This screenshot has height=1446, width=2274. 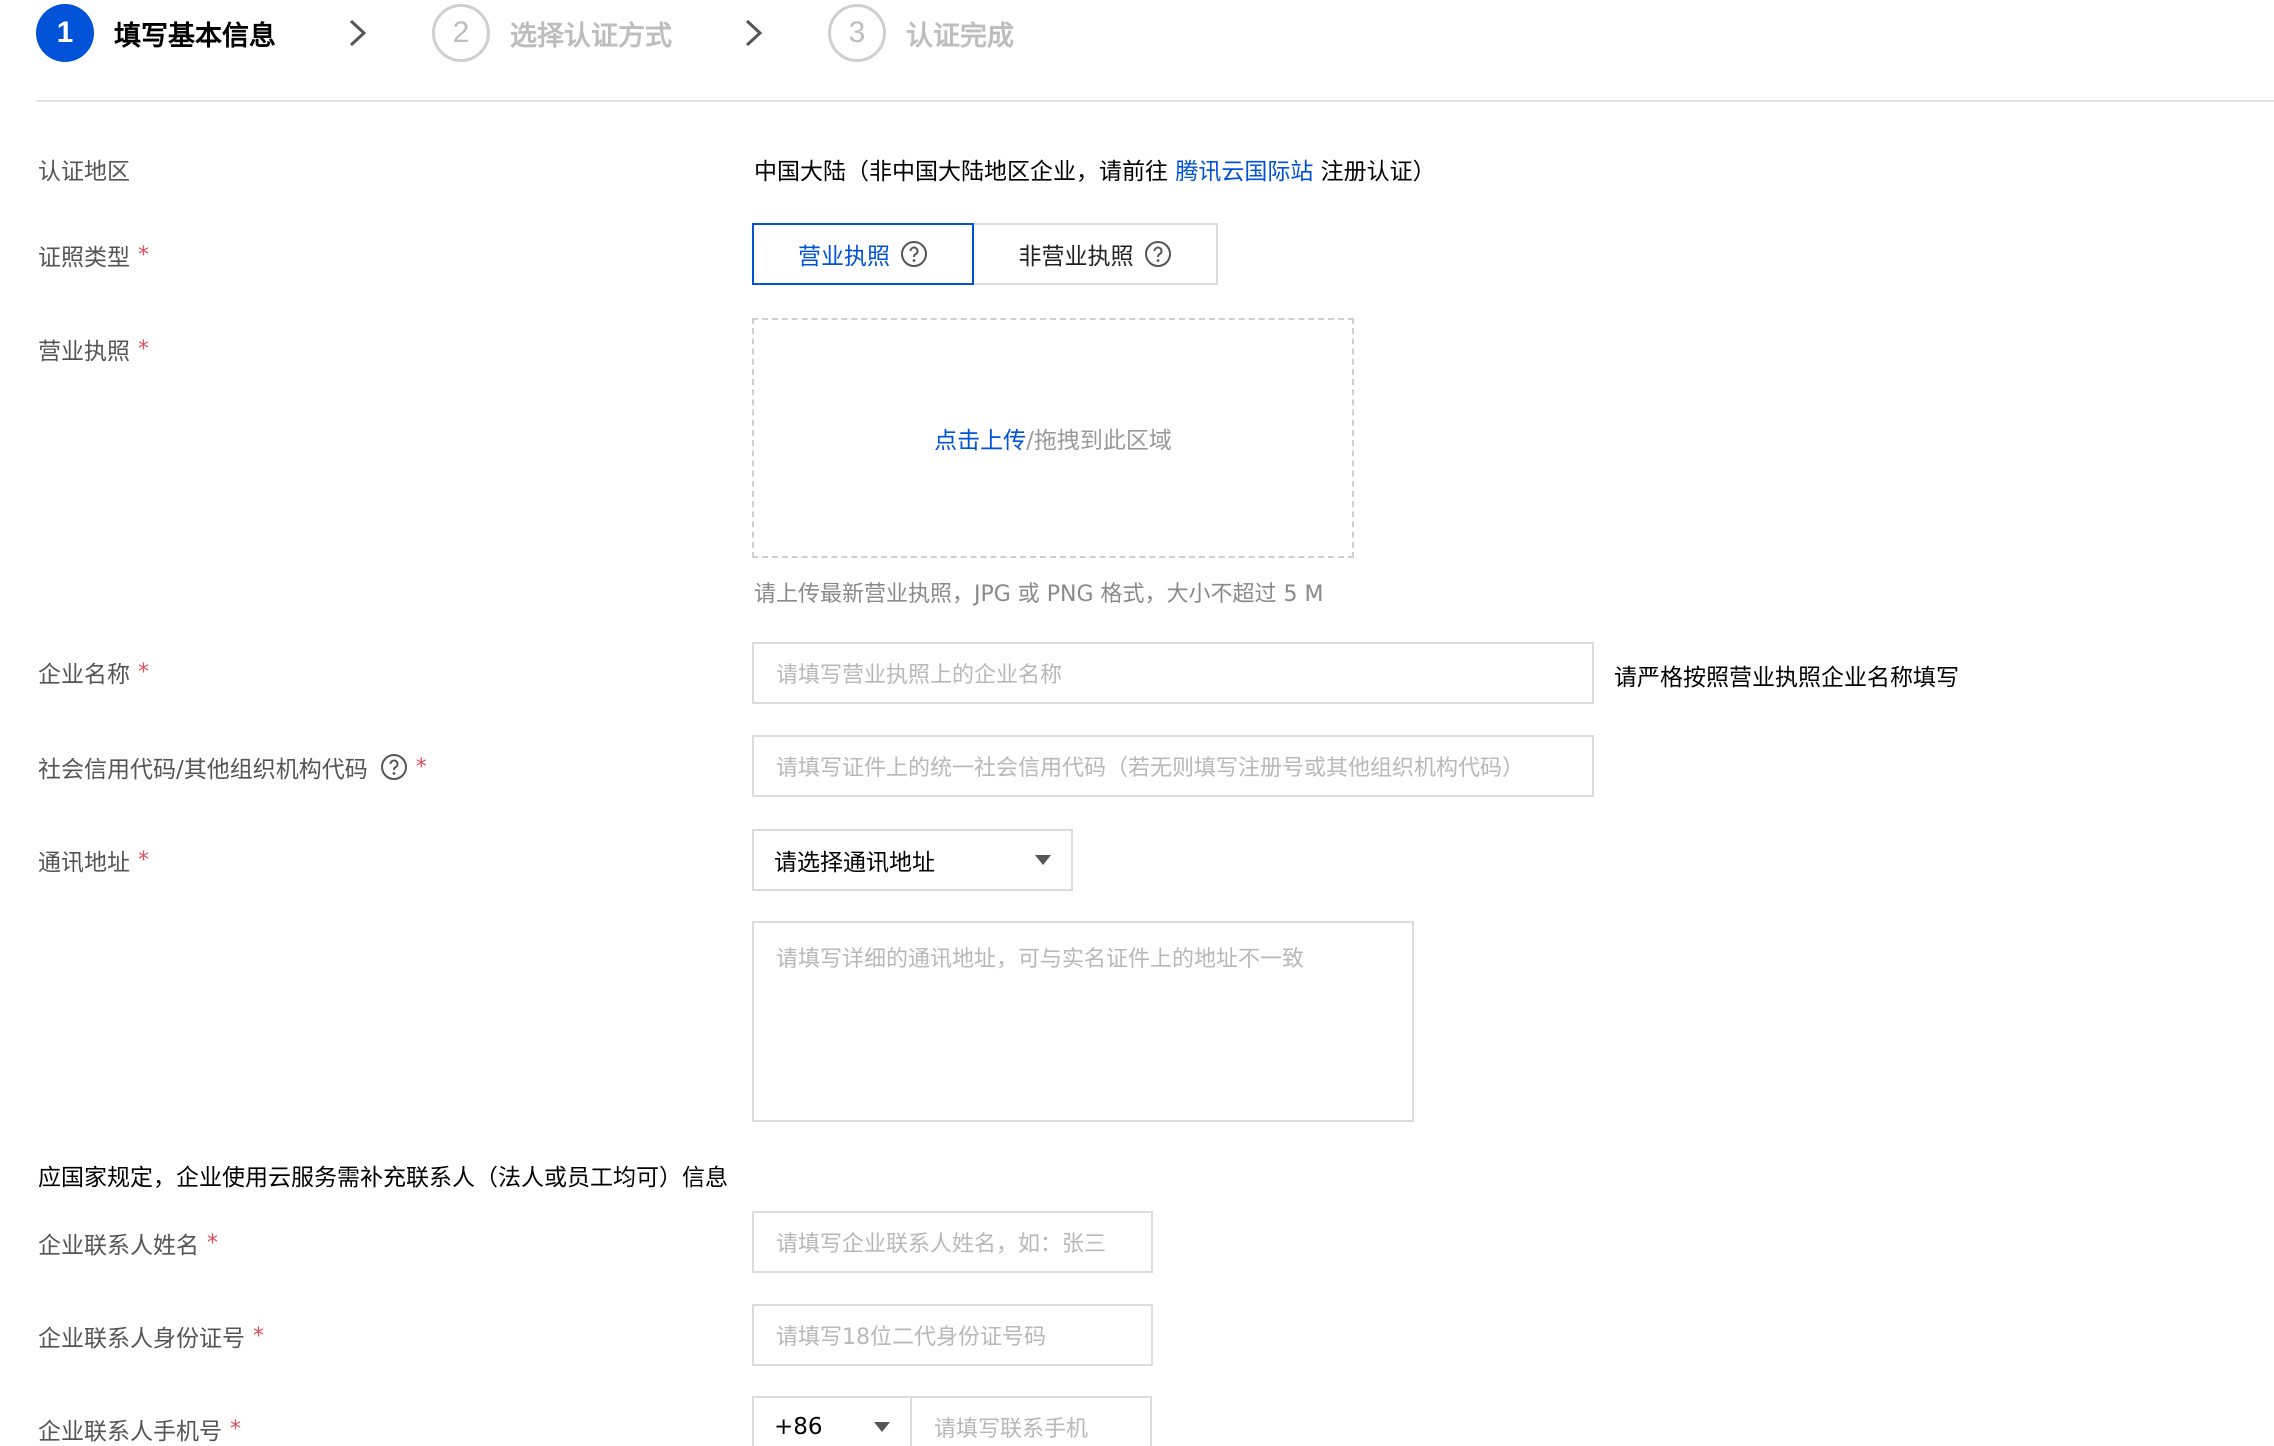 I want to click on upload-click-link: 点击上传, so click(x=980, y=438).